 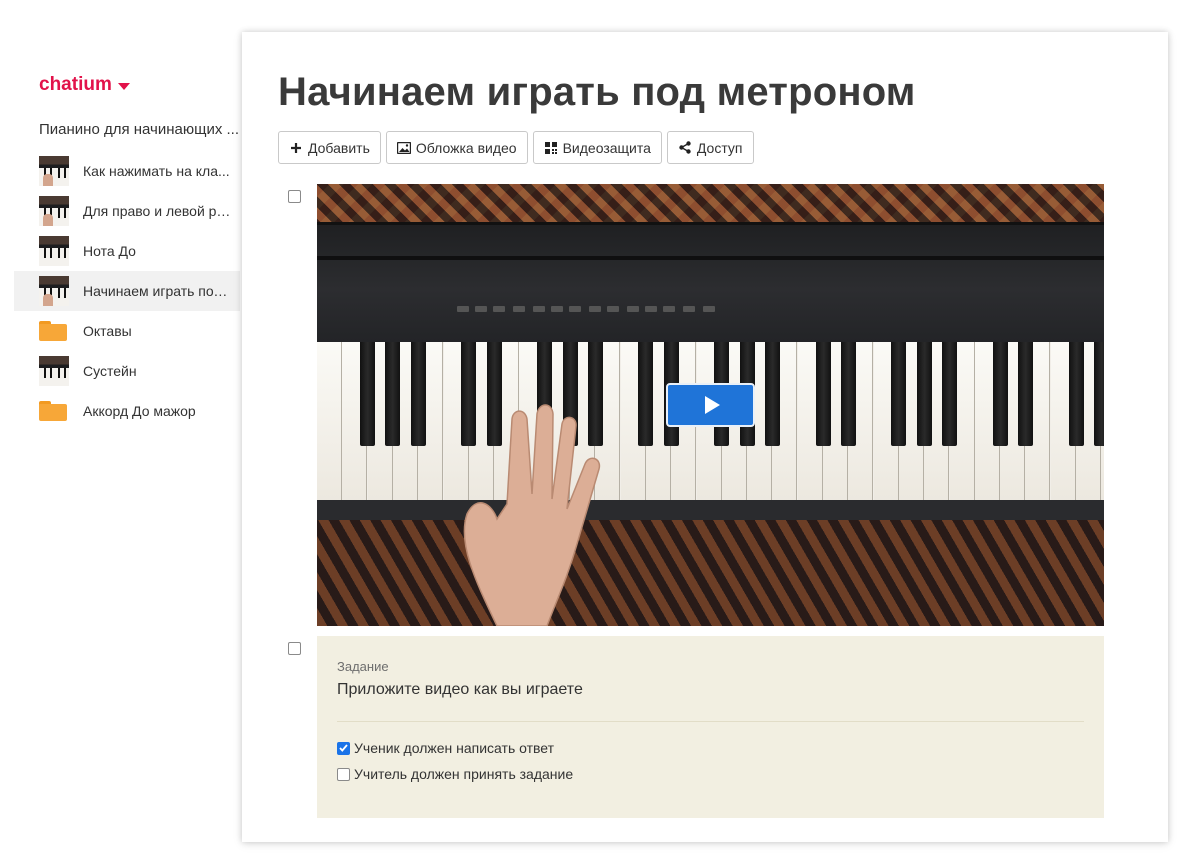 I want to click on piano-image, so click(x=710, y=282).